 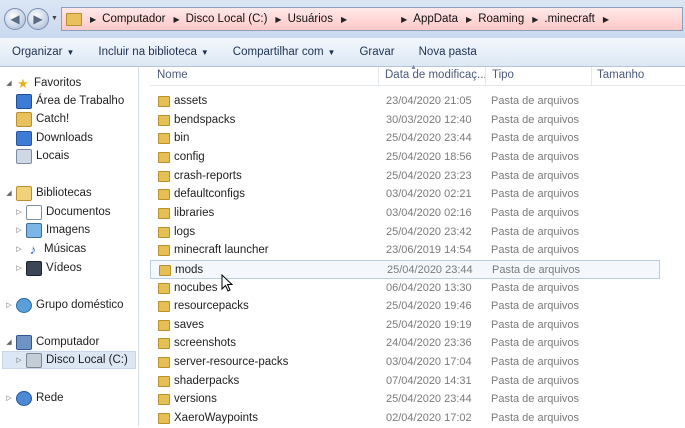 What do you see at coordinates (24, 156) in the screenshot?
I see `recent-places-icon` at bounding box center [24, 156].